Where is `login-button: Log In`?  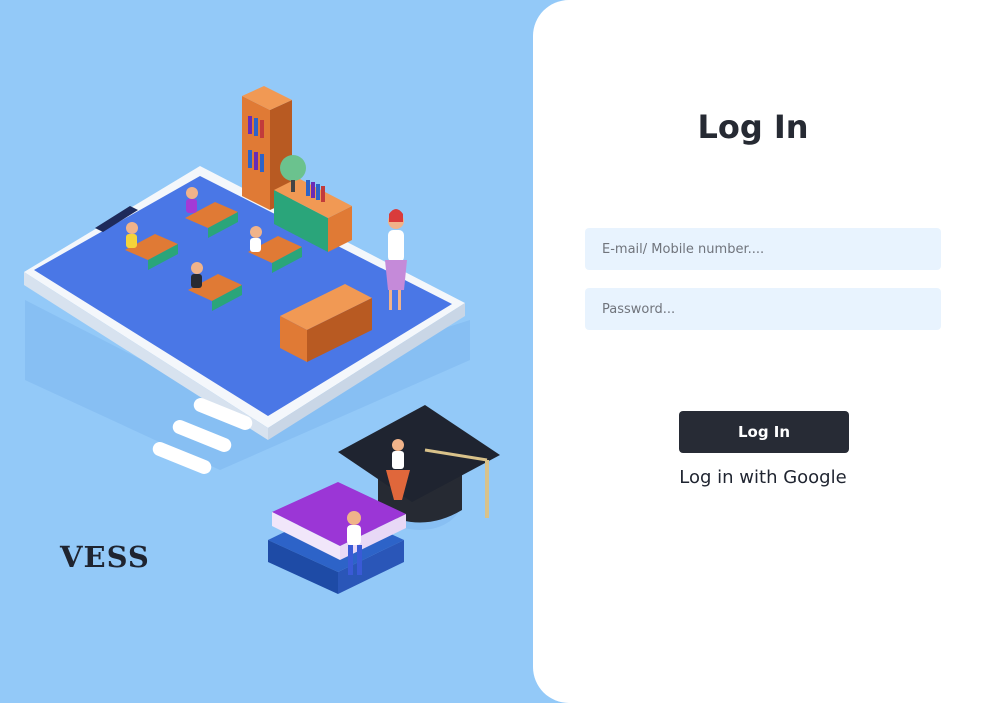
login-button: Log In is located at coordinates (764, 432).